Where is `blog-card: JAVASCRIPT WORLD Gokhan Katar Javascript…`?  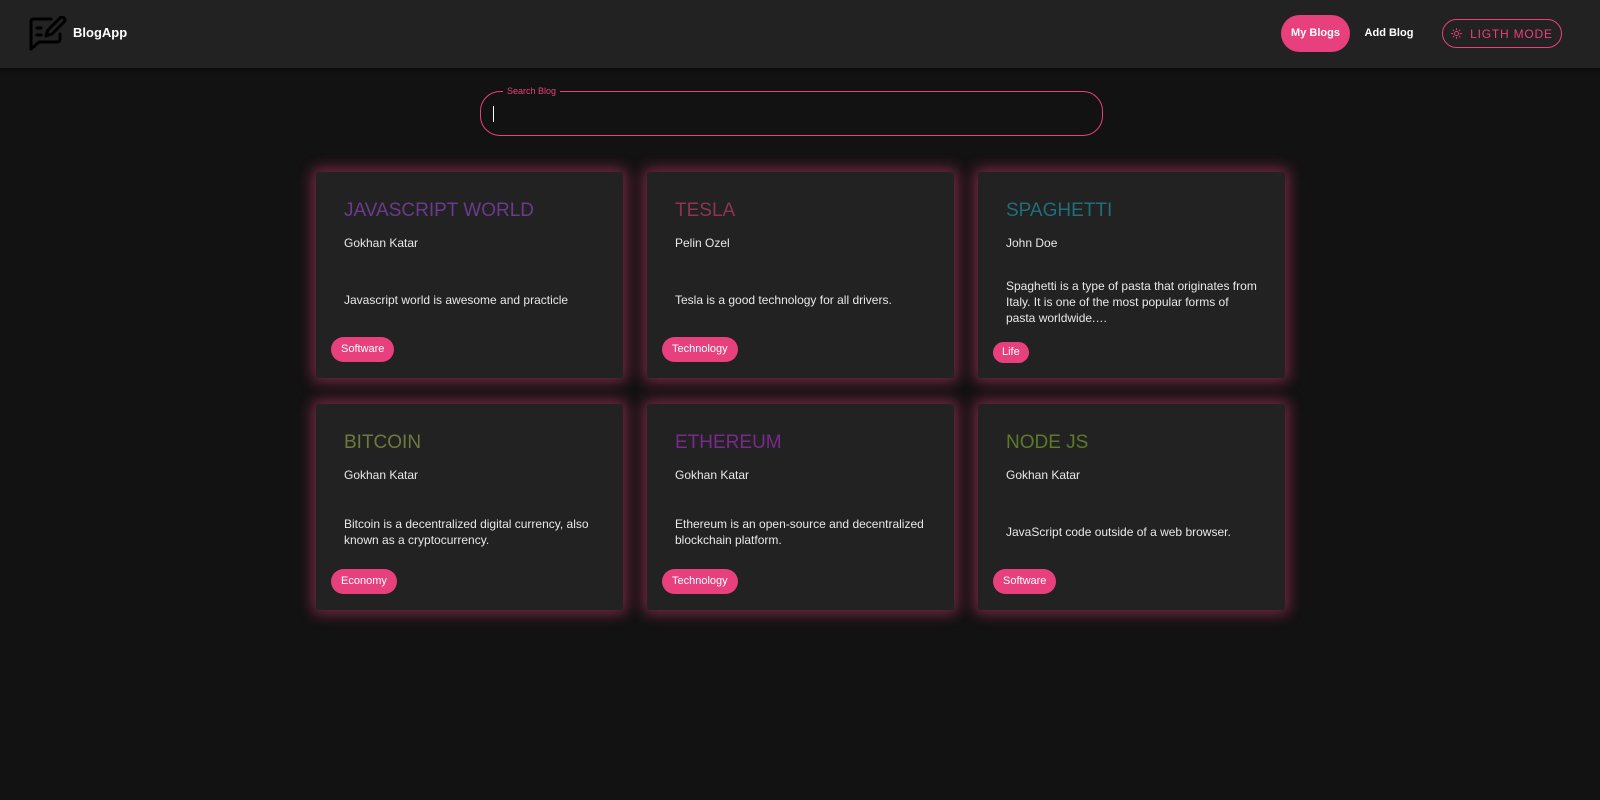 blog-card: JAVASCRIPT WORLD Gokhan Katar Javascript… is located at coordinates (469, 275).